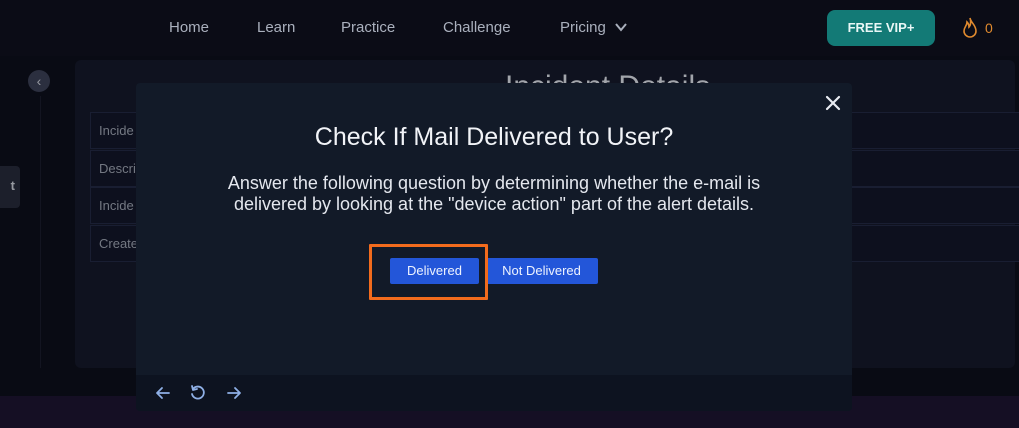 This screenshot has height=428, width=1019. What do you see at coordinates (881, 28) in the screenshot?
I see `free-vip-button: FREE VIP+` at bounding box center [881, 28].